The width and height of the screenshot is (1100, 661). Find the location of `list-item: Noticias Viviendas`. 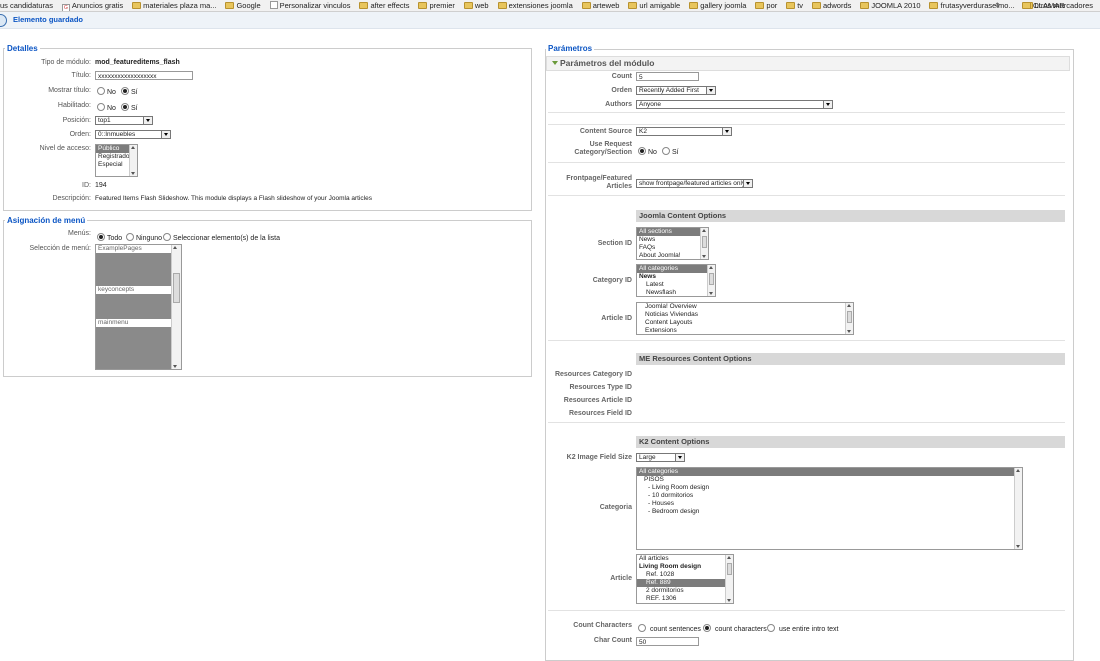

list-item: Noticias Viviendas is located at coordinates (745, 315).